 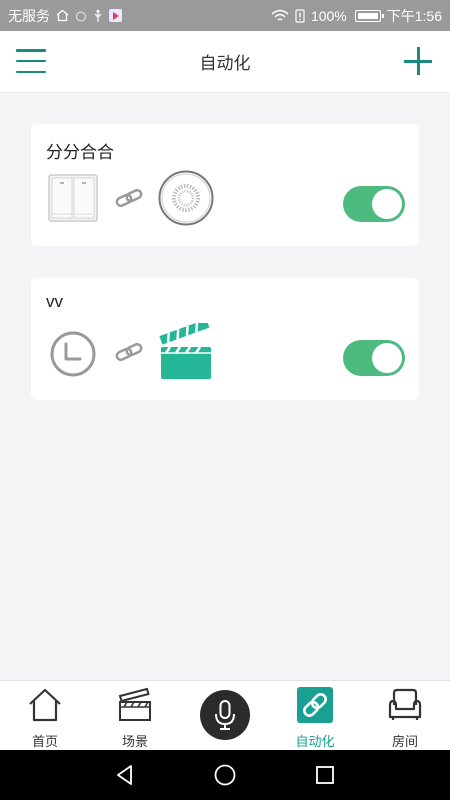 I want to click on nav-item-automation: 自动化, so click(x=315, y=716).